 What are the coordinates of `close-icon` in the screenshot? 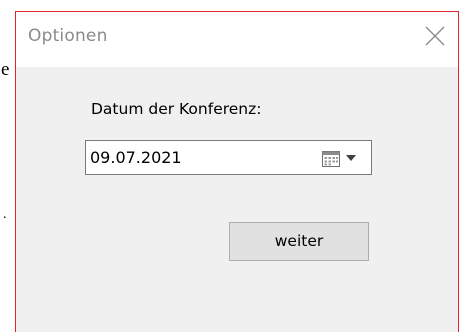 It's located at (435, 36).